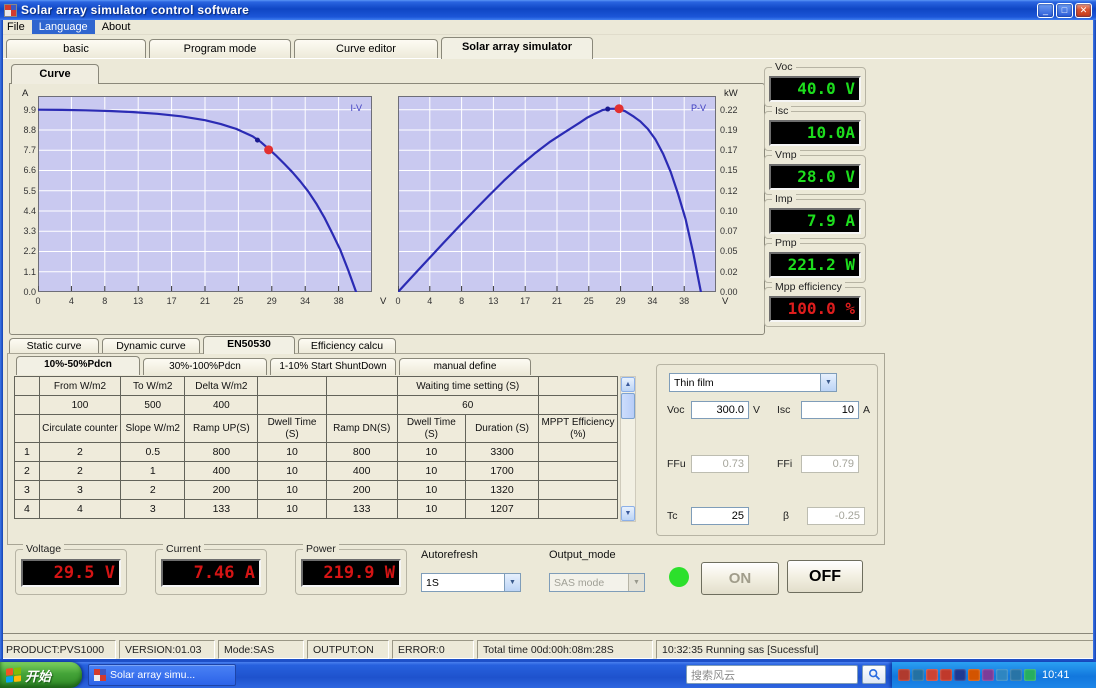  Describe the element at coordinates (502, 490) in the screenshot. I see `table-cell: 1320` at that location.